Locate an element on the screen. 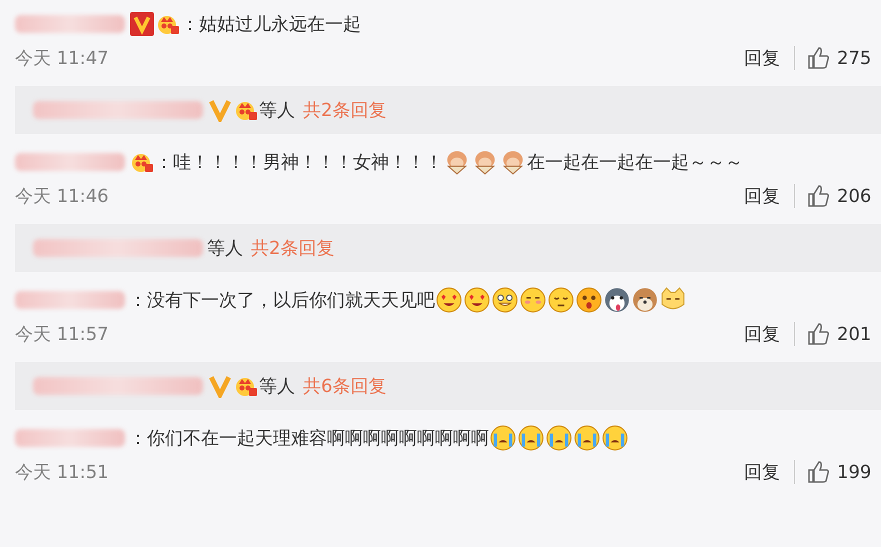  timestamp: 今天 11:46 is located at coordinates (62, 196).